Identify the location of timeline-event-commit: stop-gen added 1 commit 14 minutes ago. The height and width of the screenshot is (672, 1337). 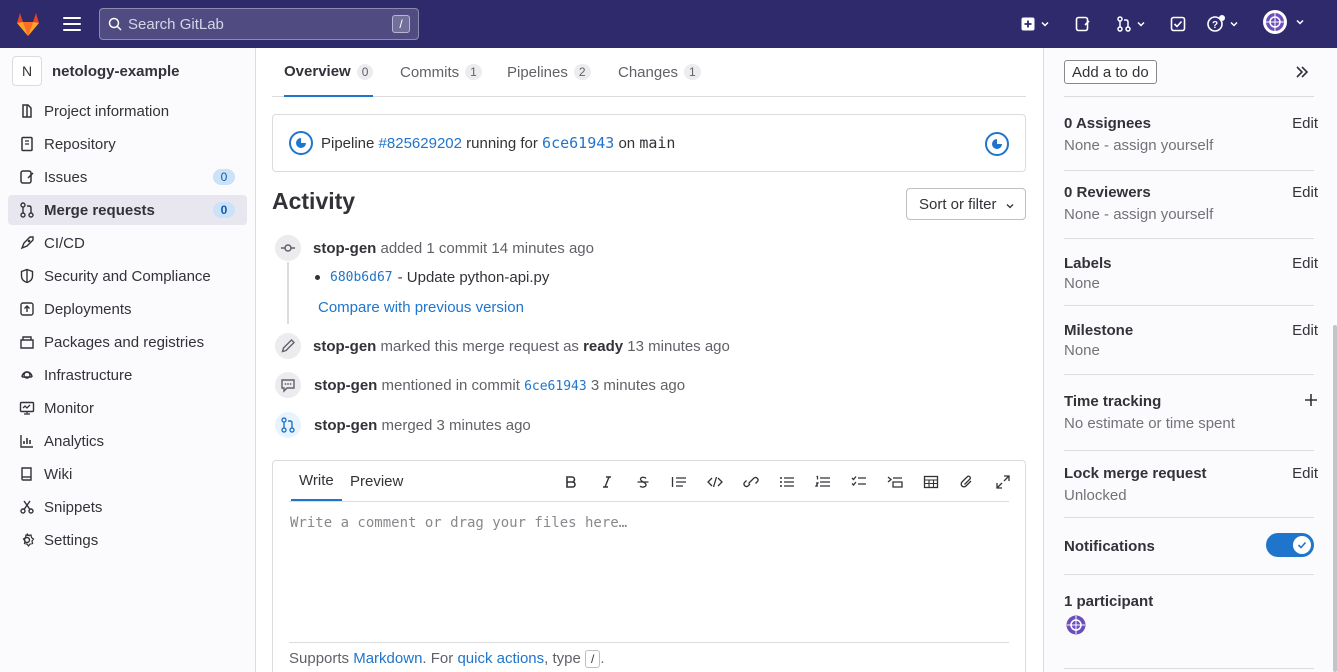
(453, 248).